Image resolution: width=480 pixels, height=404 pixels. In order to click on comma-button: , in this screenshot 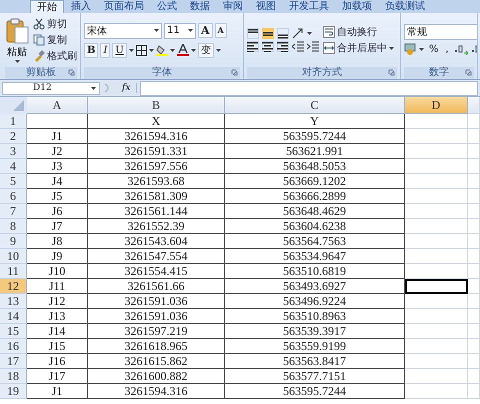, I will do `click(447, 49)`.